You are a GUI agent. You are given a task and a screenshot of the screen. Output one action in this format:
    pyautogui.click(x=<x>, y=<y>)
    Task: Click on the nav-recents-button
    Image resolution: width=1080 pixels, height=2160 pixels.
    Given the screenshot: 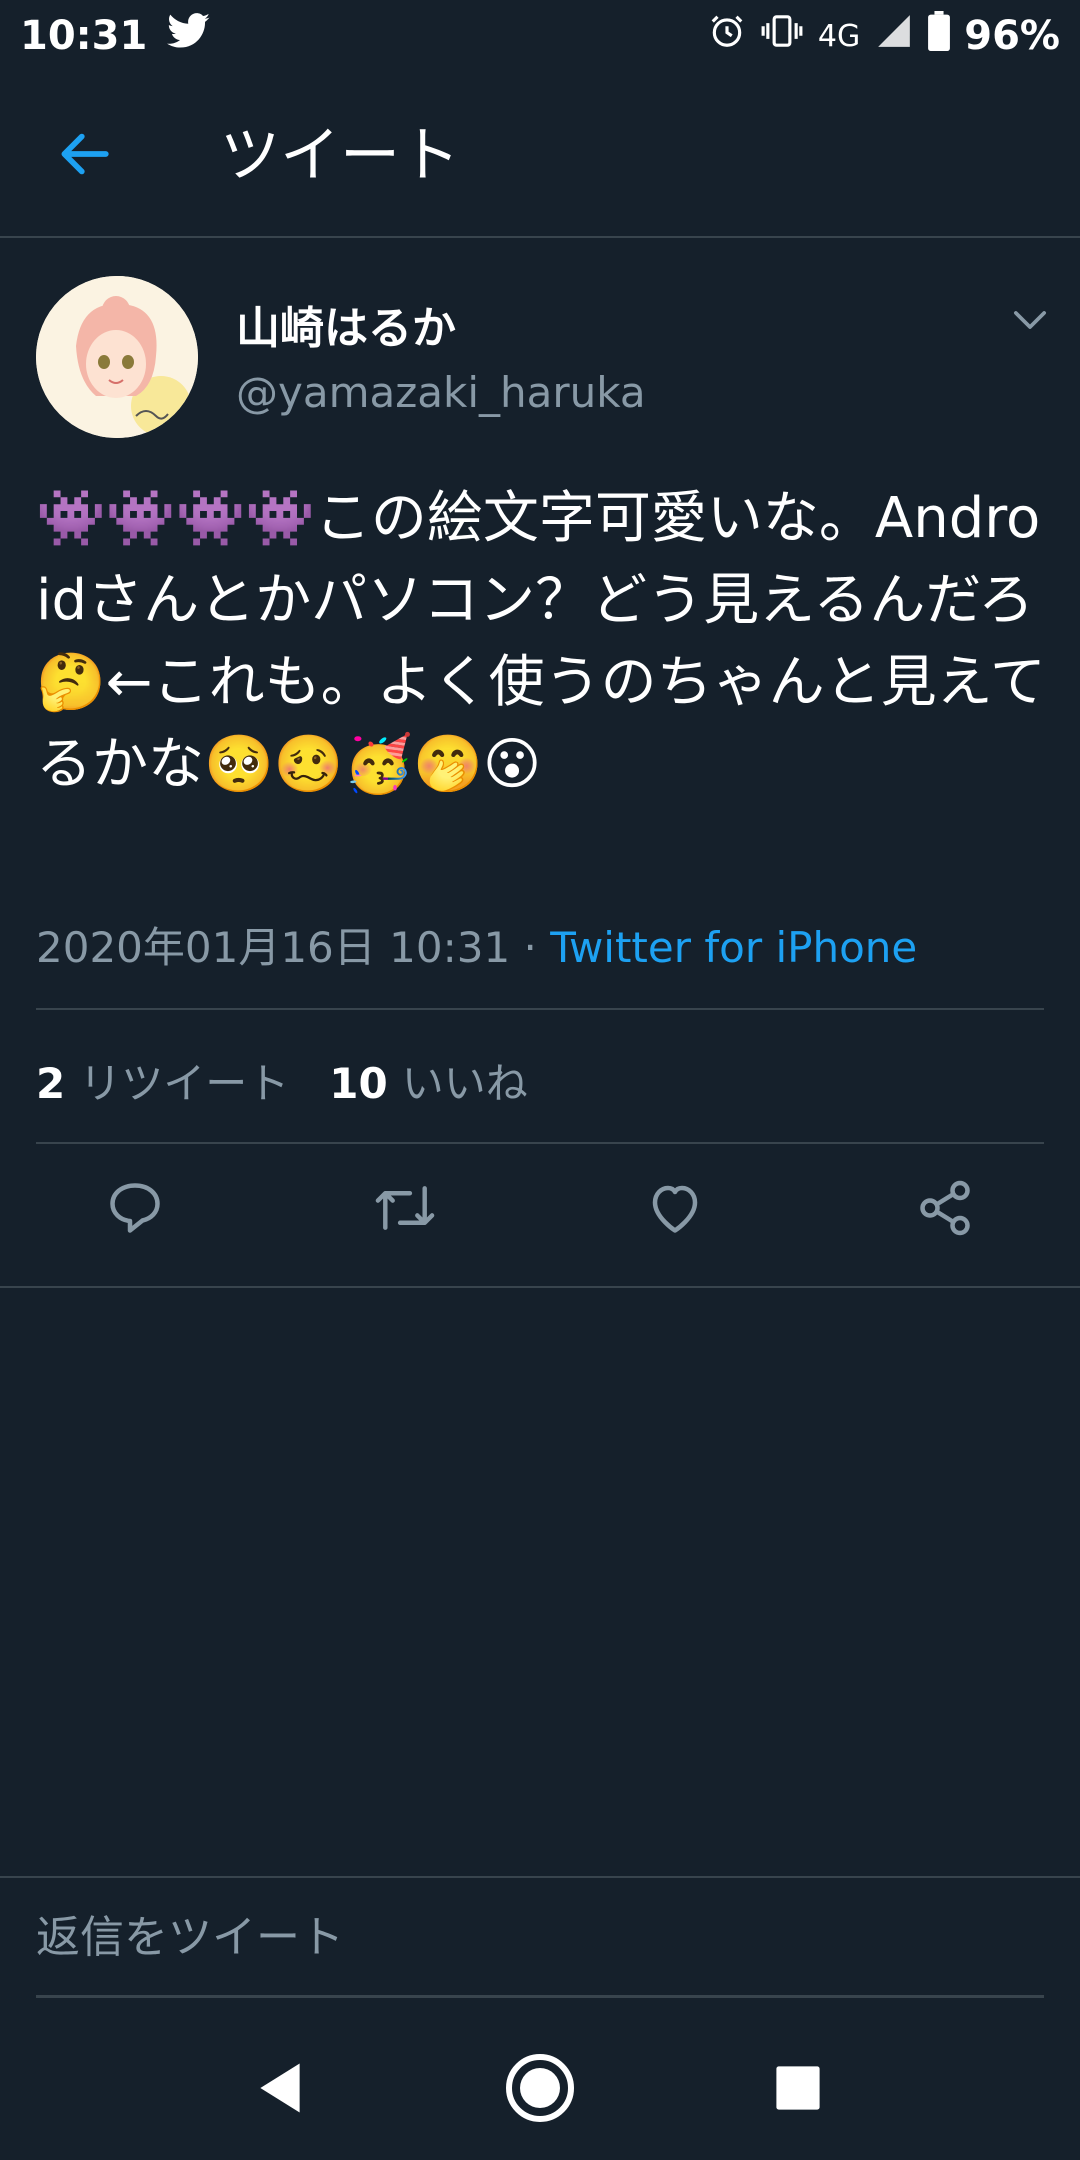 What is the action you would take?
    pyautogui.click(x=798, y=2090)
    